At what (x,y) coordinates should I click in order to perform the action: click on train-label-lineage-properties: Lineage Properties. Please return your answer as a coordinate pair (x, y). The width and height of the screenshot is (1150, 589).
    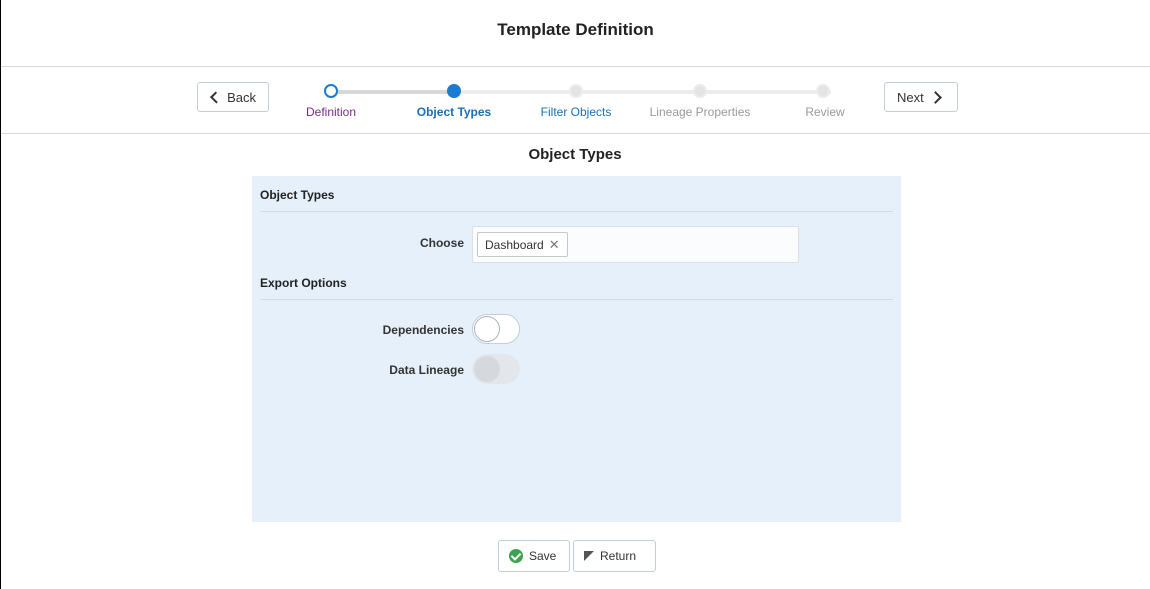
    Looking at the image, I should click on (700, 112).